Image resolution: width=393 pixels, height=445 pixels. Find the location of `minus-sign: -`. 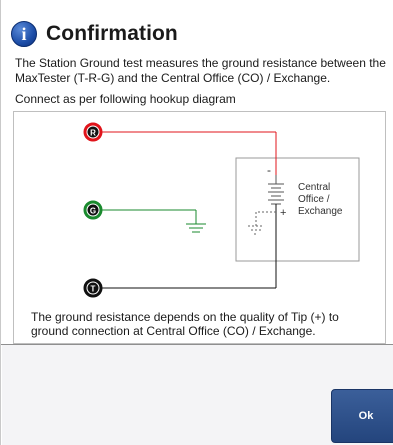

minus-sign: - is located at coordinates (269, 170).